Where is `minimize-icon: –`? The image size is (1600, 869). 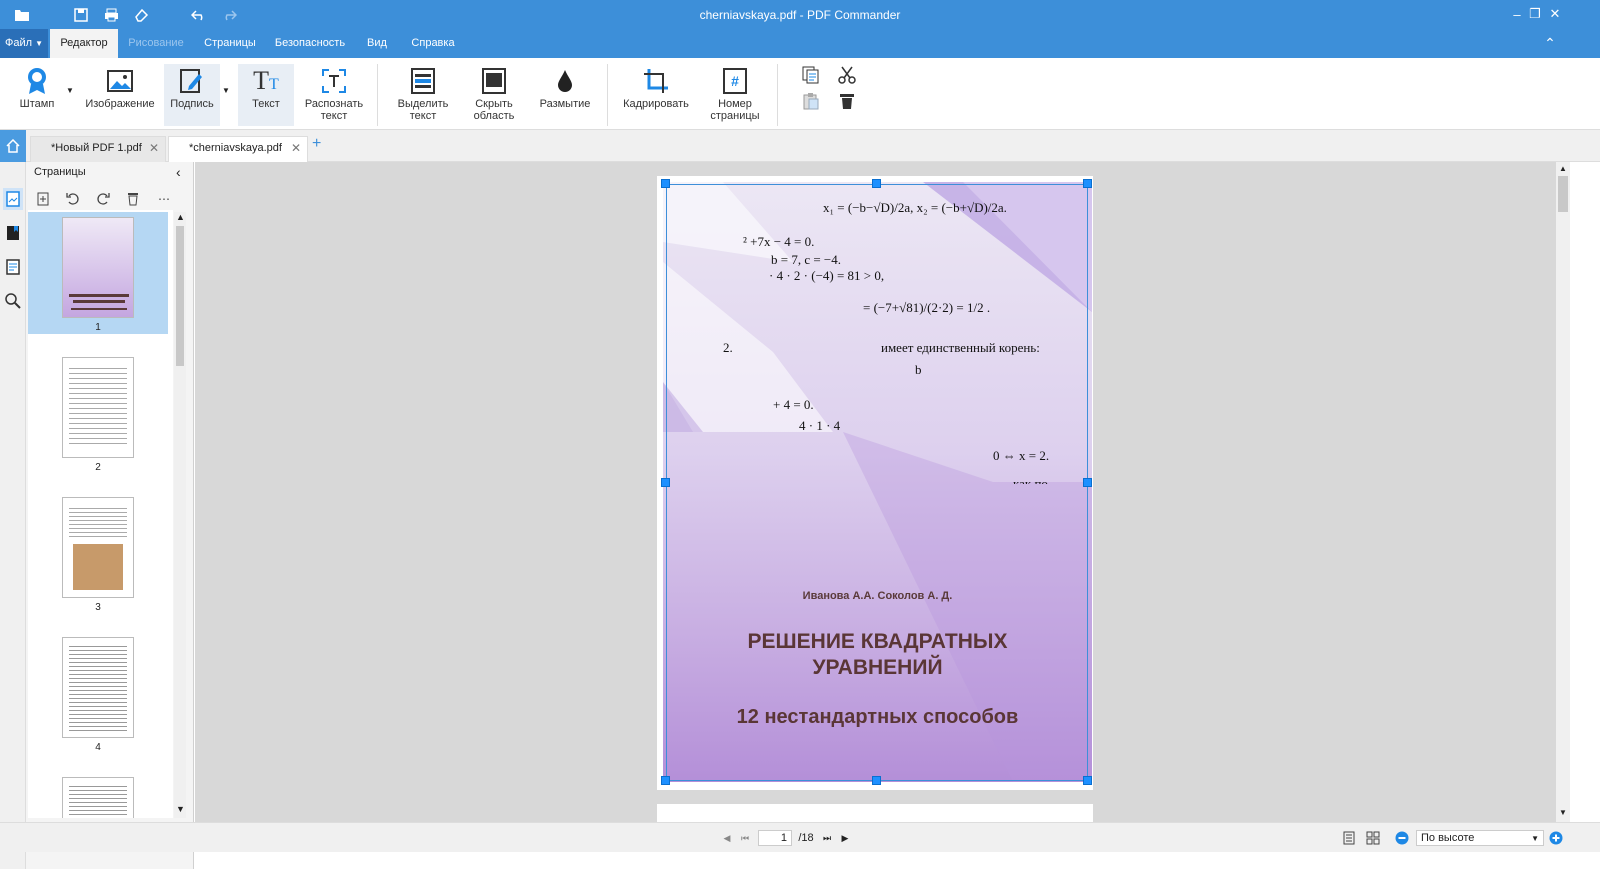
minimize-icon: – is located at coordinates (1517, 14).